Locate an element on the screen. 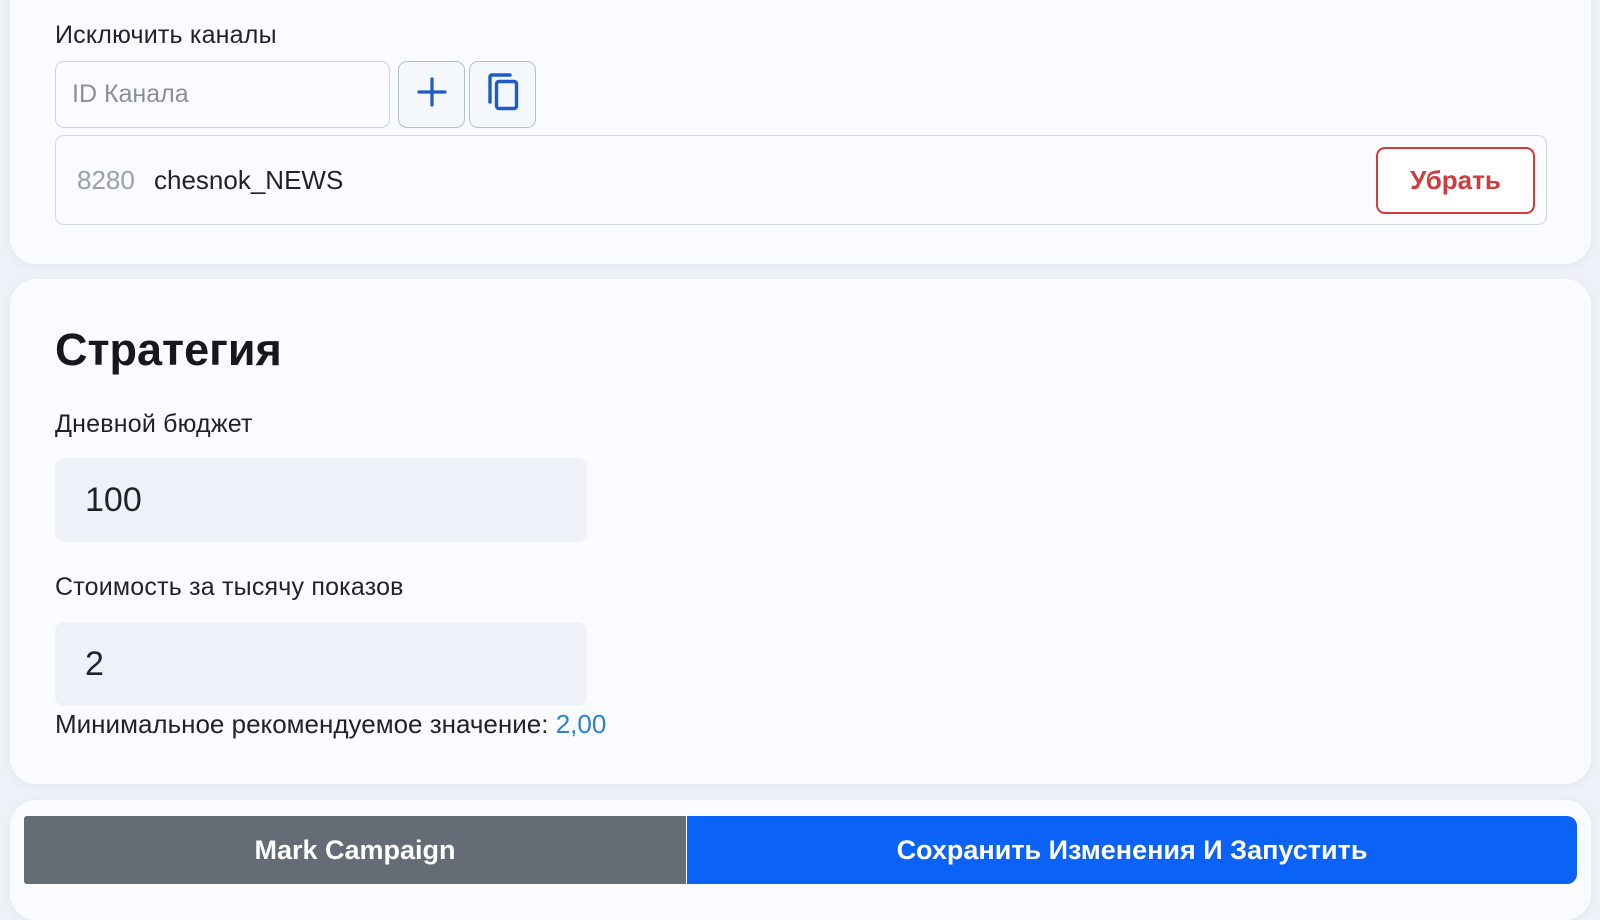 The height and width of the screenshot is (920, 1600). exclude-channels-label: Исключить каналы is located at coordinates (166, 35).